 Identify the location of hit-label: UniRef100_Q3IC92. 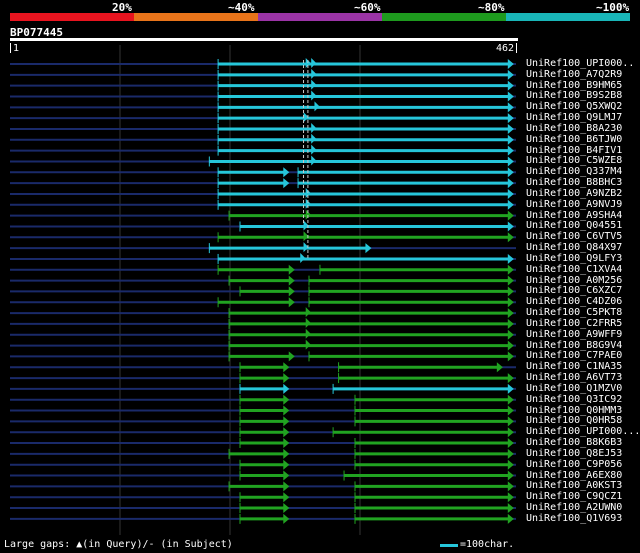
(574, 399).